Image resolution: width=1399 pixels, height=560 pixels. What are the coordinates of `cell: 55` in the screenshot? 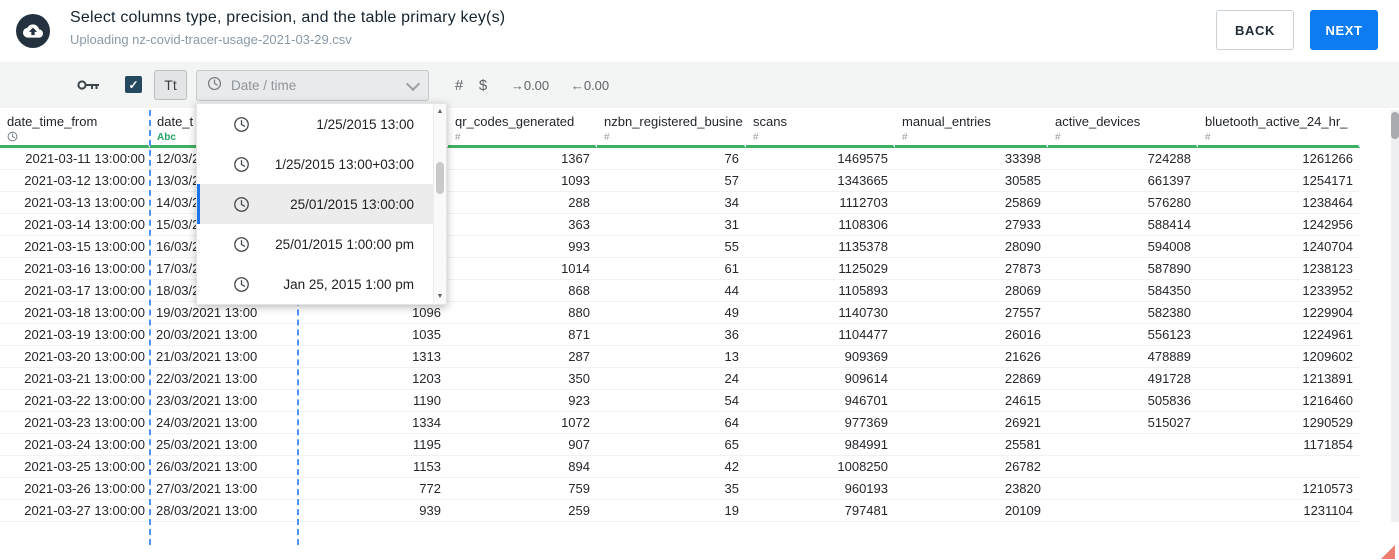 It's located at (731, 246).